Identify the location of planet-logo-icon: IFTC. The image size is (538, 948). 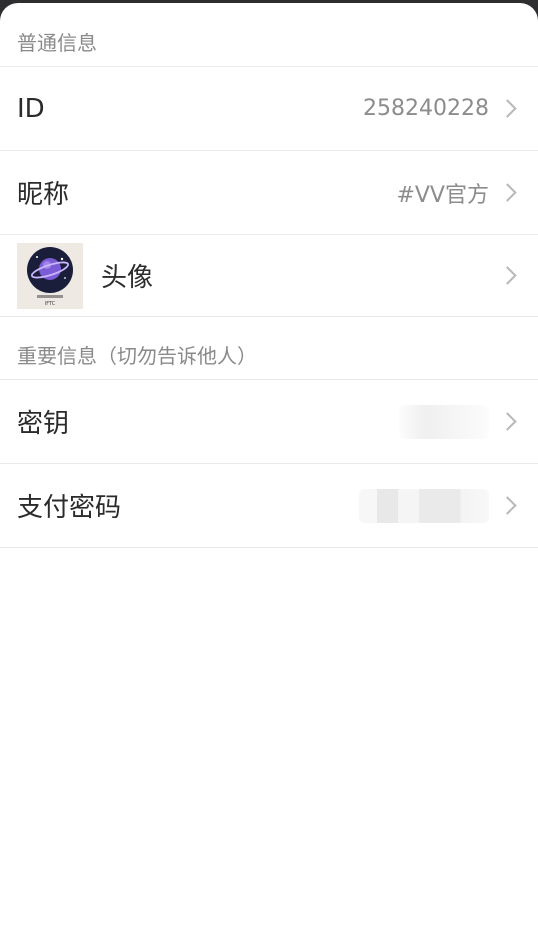
(50, 275).